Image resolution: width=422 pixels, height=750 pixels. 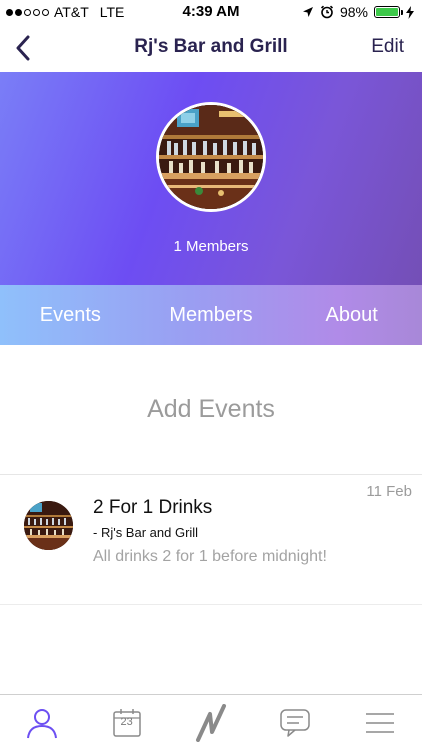 I want to click on location-arrow-icon, so click(x=307, y=12).